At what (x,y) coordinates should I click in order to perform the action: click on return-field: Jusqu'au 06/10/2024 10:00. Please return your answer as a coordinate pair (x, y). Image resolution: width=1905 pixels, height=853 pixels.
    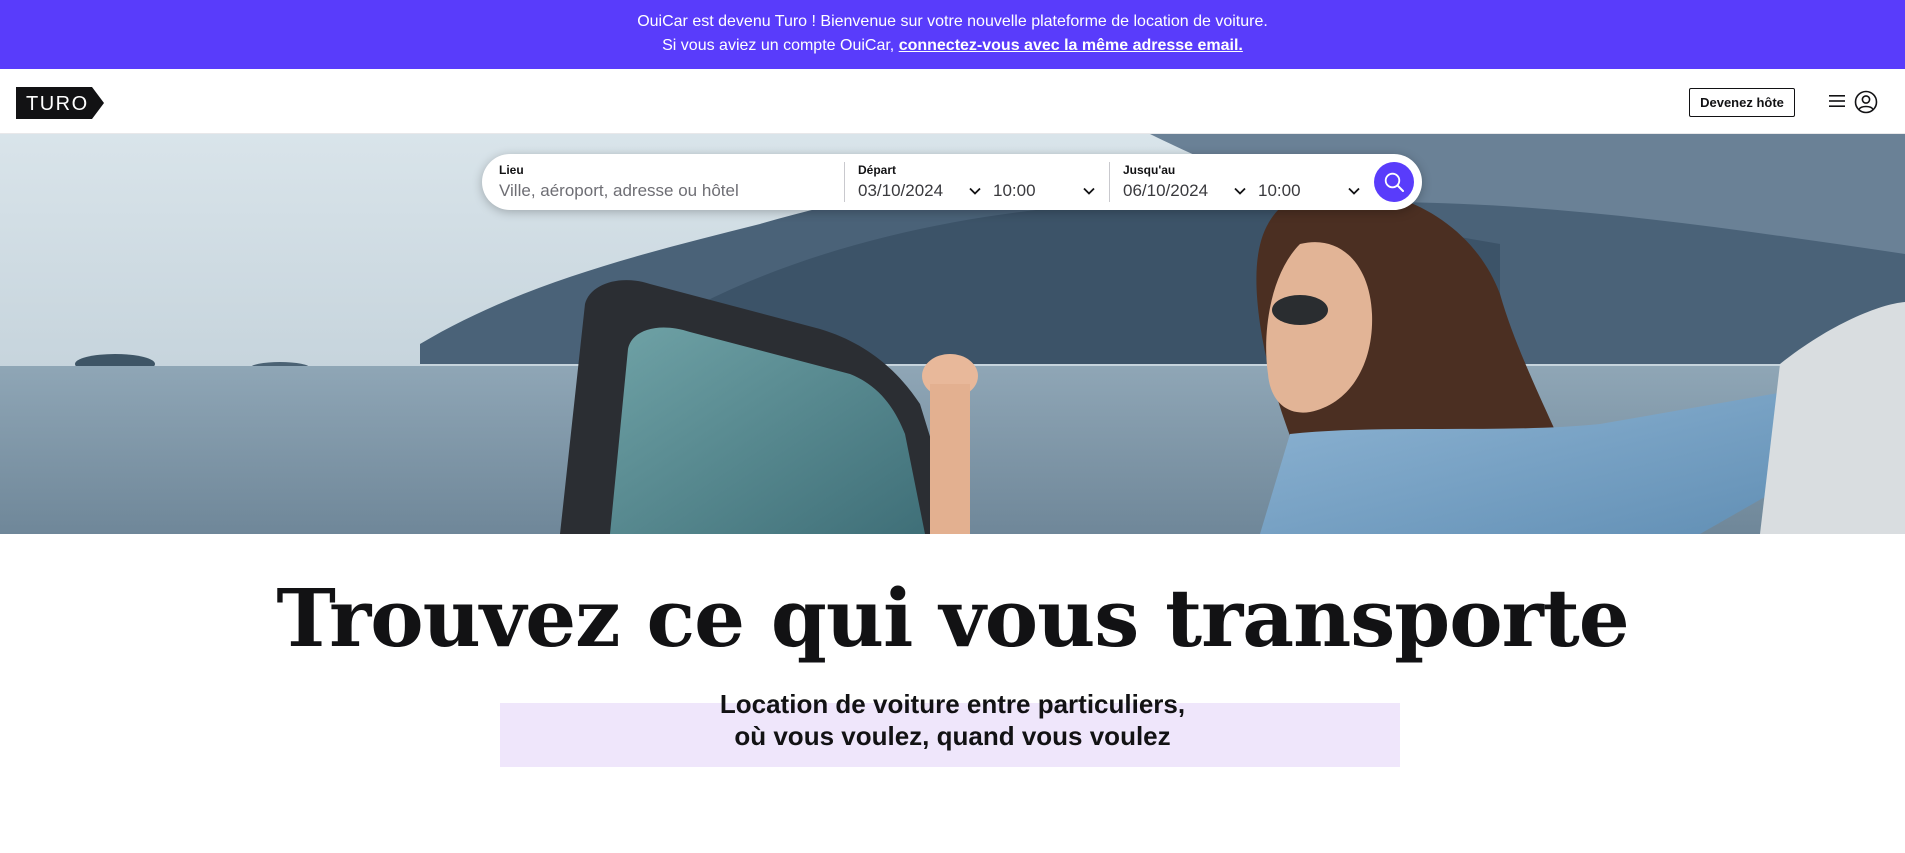
    Looking at the image, I should click on (1243, 182).